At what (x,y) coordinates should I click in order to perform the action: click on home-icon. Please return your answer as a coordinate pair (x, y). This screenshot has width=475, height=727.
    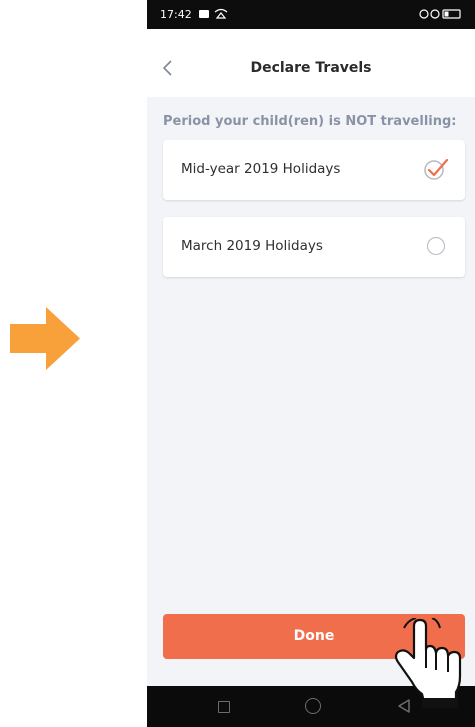
    Looking at the image, I should click on (313, 706).